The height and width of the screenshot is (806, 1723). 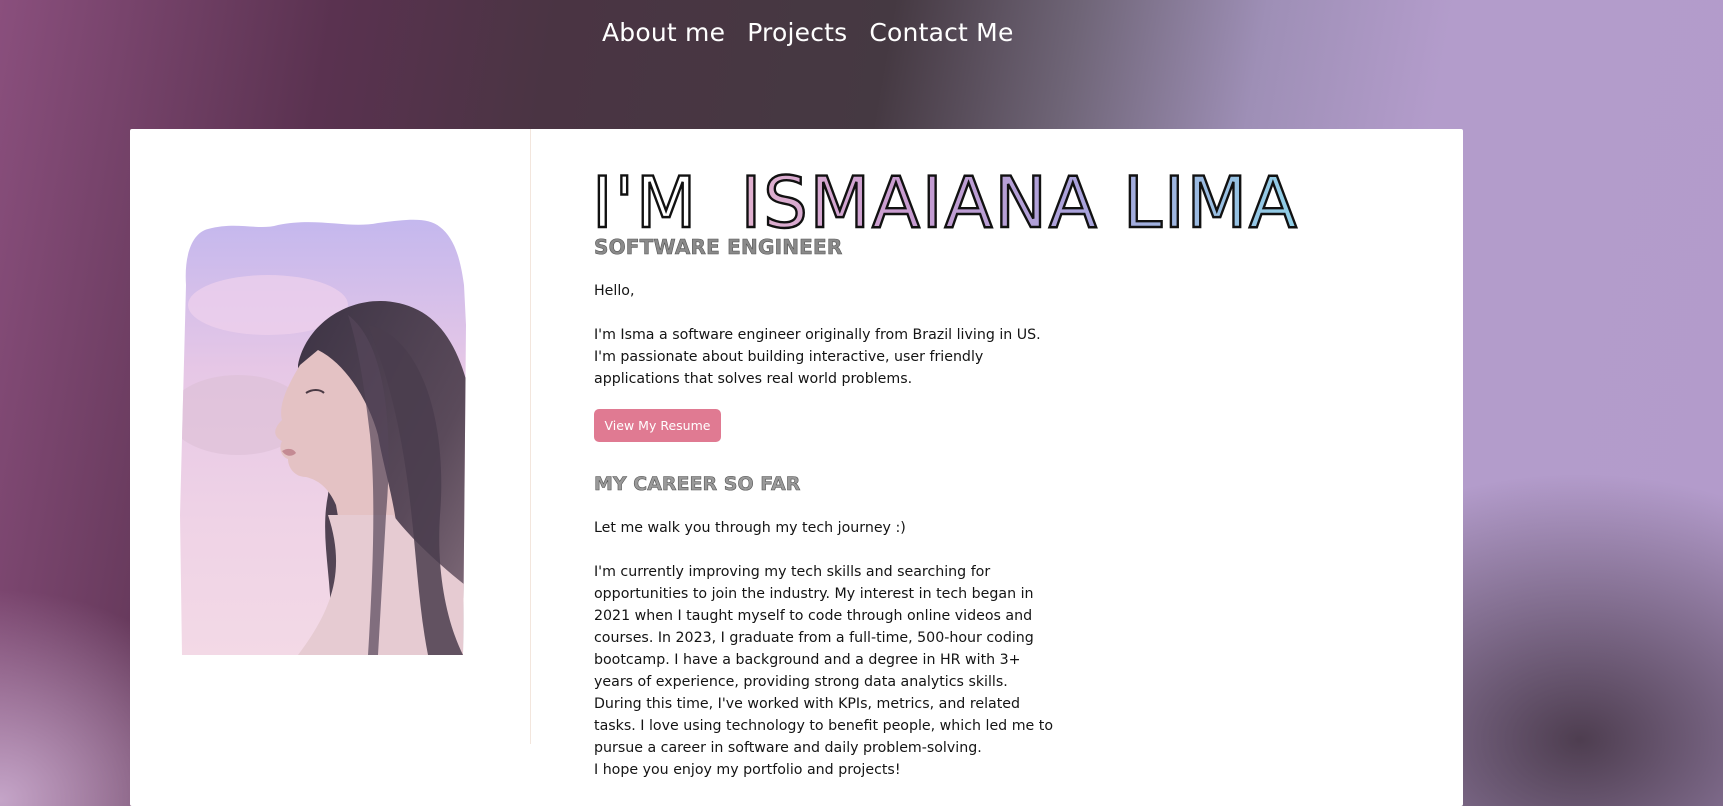 I want to click on career-heading: MY CAREER SO FAR, so click(x=697, y=484).